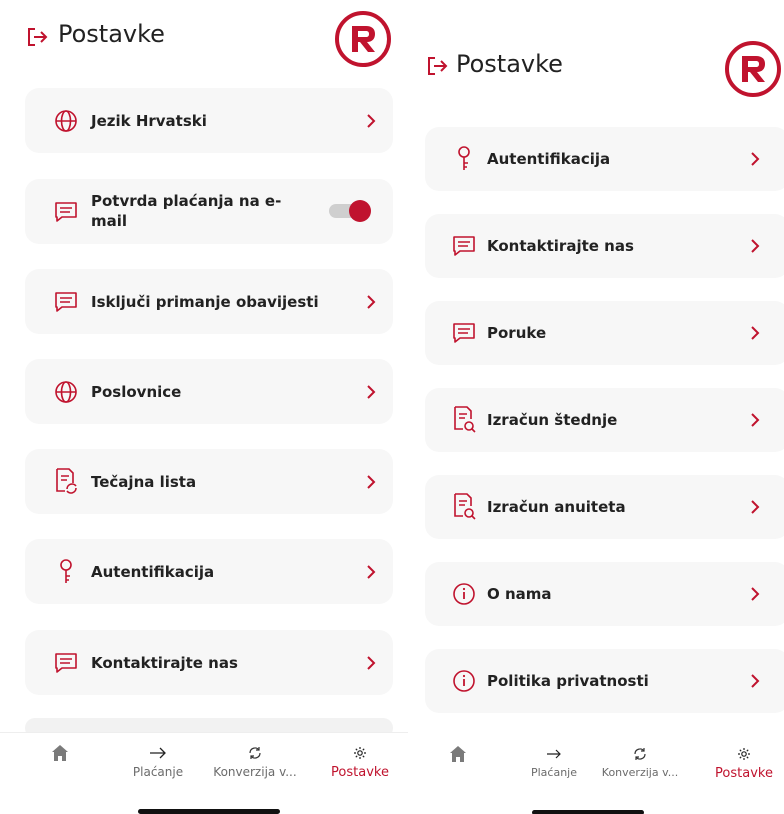  I want to click on settings-item-exchange-rates: Tečajna lista, so click(209, 481).